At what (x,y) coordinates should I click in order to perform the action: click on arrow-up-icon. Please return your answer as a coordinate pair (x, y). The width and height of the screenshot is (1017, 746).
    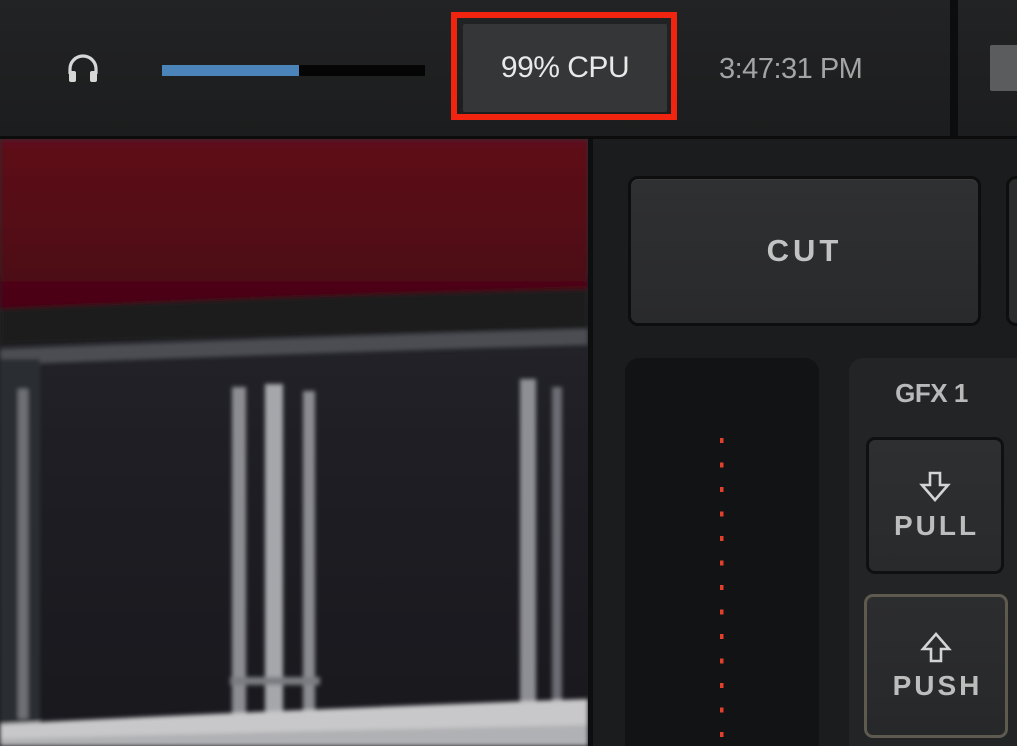
    Looking at the image, I should click on (936, 647).